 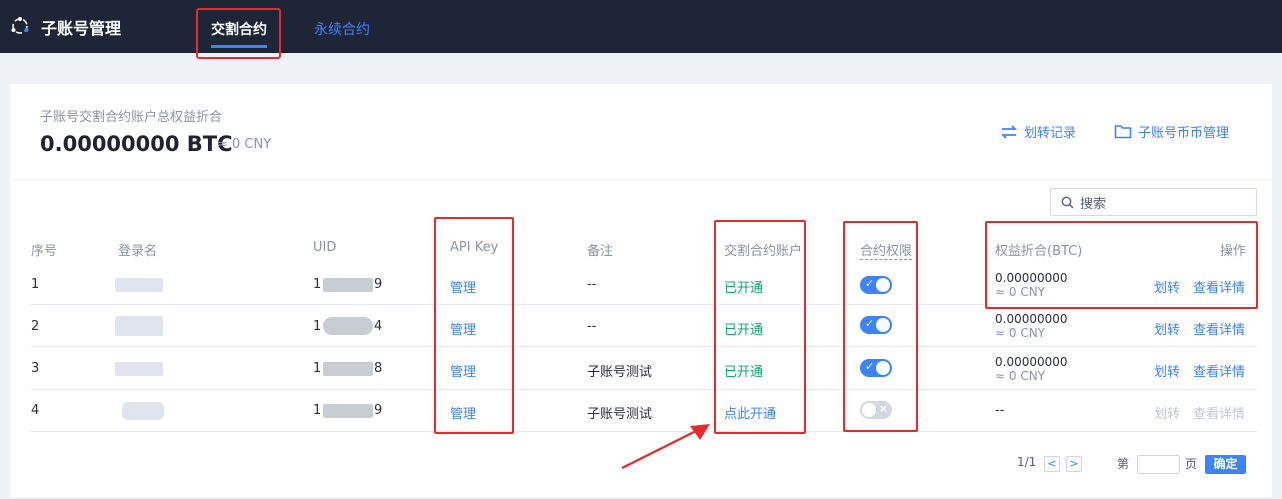 I want to click on total-equity-cny: ≈ 0 CNY, so click(x=244, y=144).